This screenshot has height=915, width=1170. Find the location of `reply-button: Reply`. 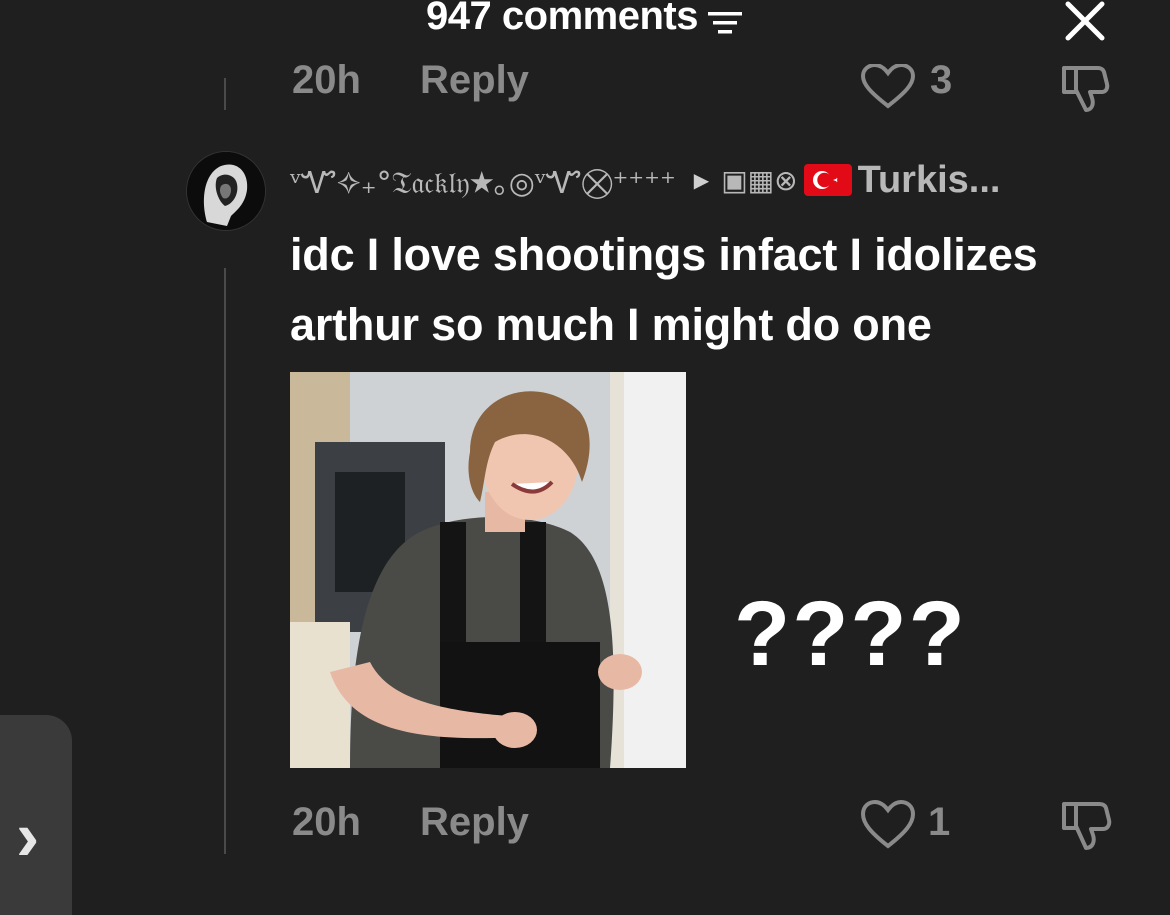

reply-button: Reply is located at coordinates (474, 822).